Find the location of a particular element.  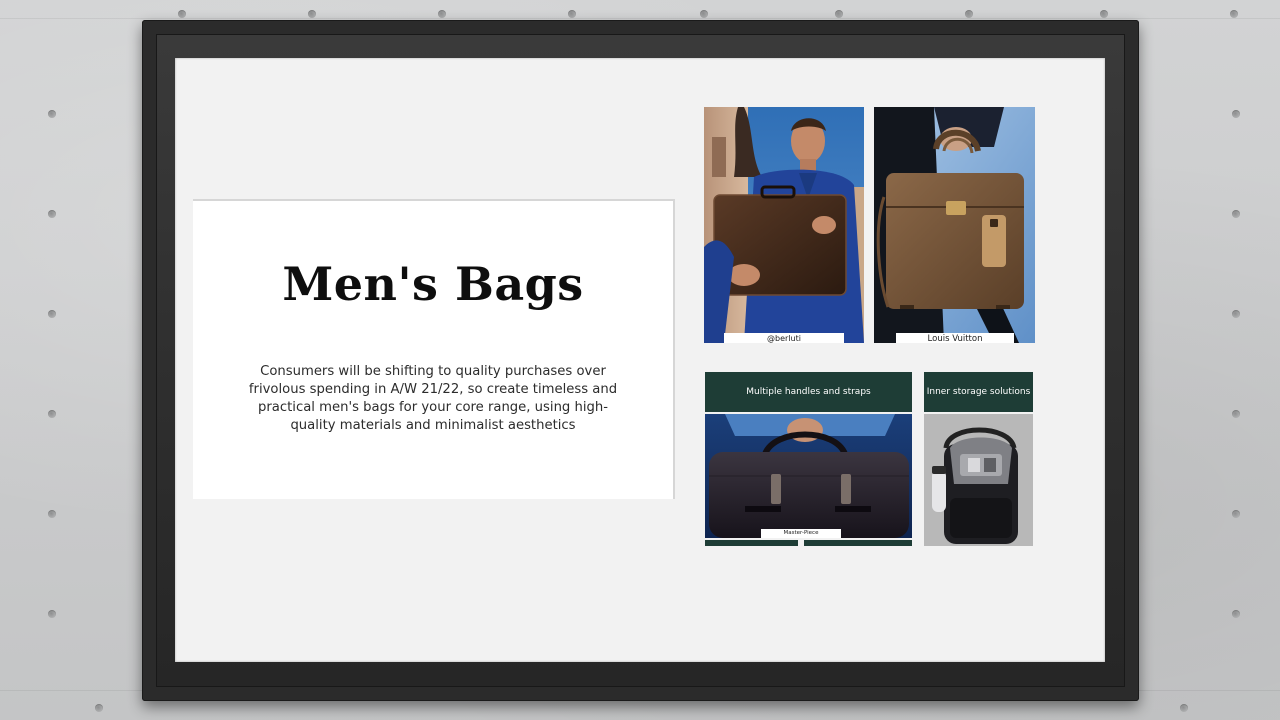

louis-vuitton-briefcase-image is located at coordinates (954, 225).